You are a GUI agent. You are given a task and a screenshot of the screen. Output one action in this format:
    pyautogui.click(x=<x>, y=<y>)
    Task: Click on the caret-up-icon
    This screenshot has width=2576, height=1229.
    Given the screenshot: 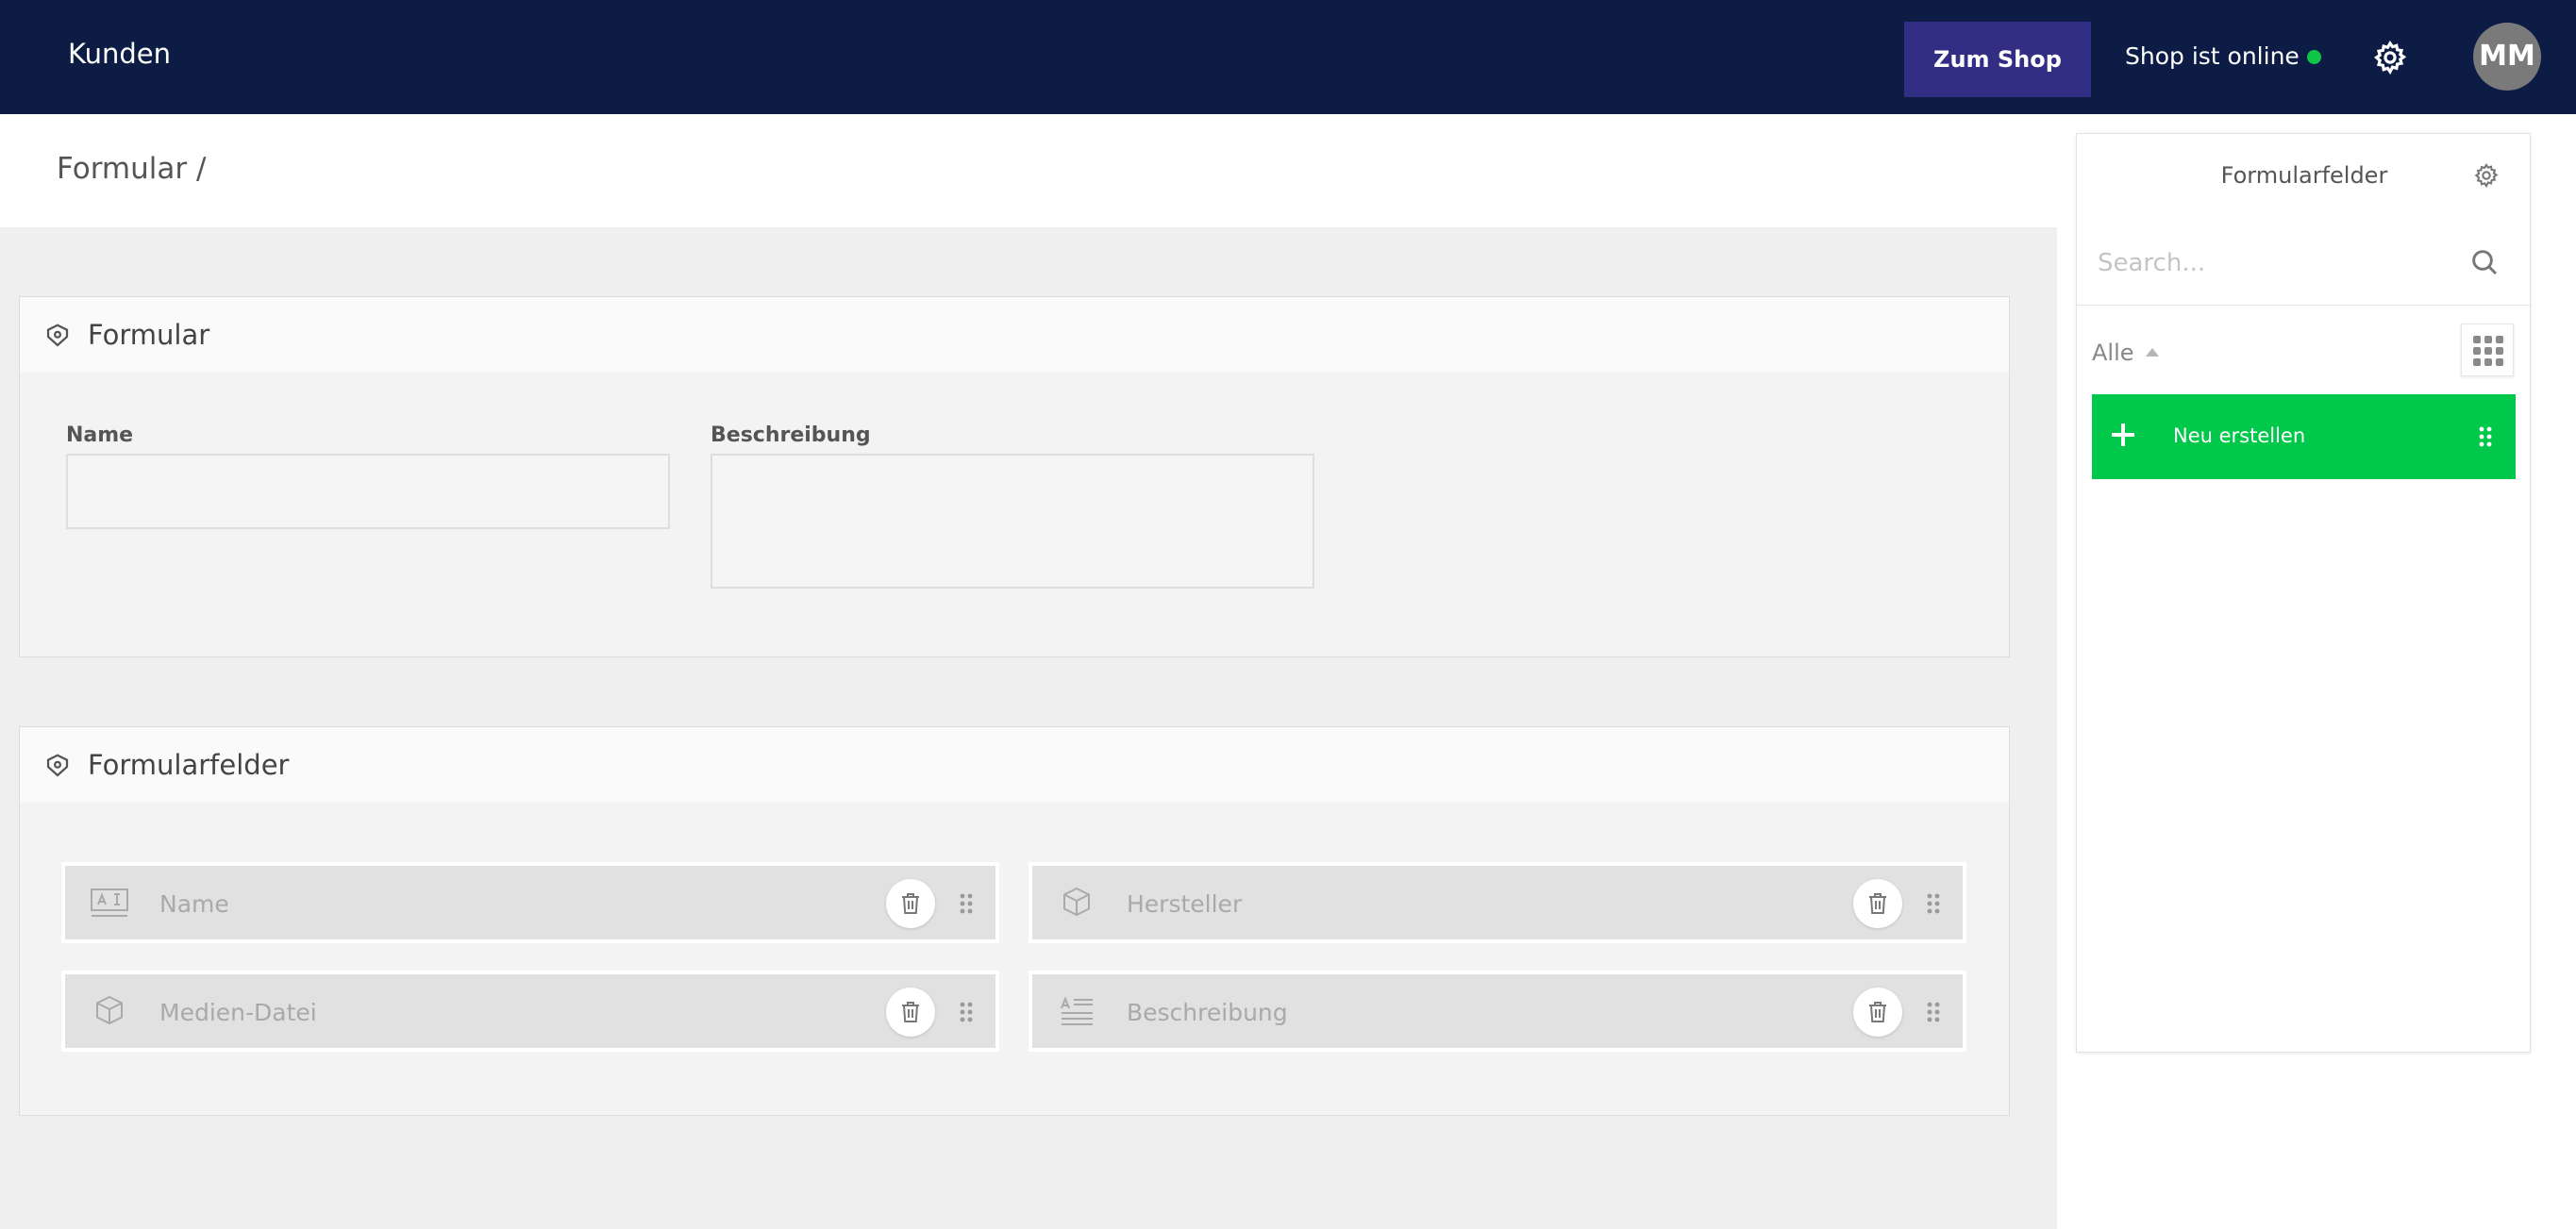 What is the action you would take?
    pyautogui.click(x=2152, y=353)
    